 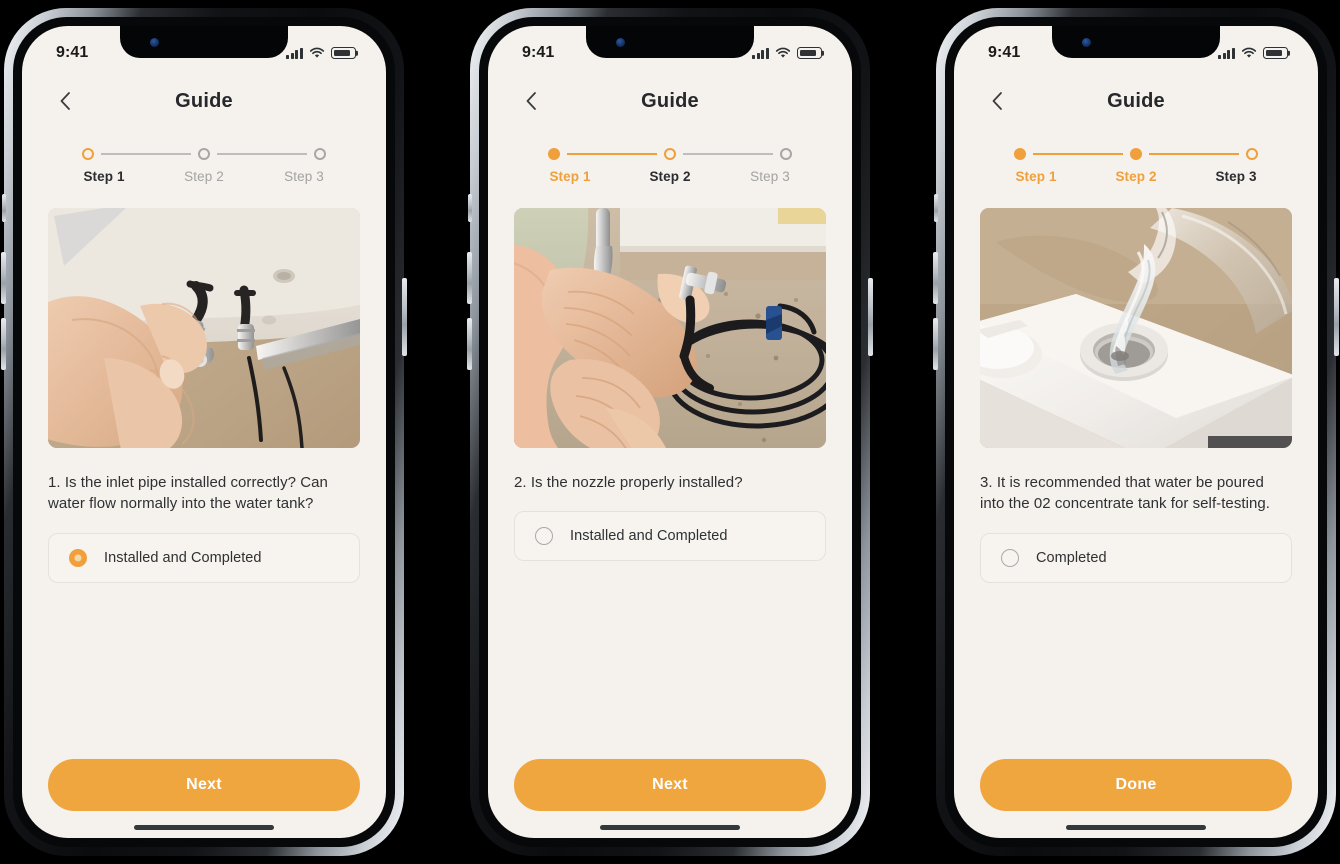 I want to click on done-button: Done, so click(x=1136, y=785).